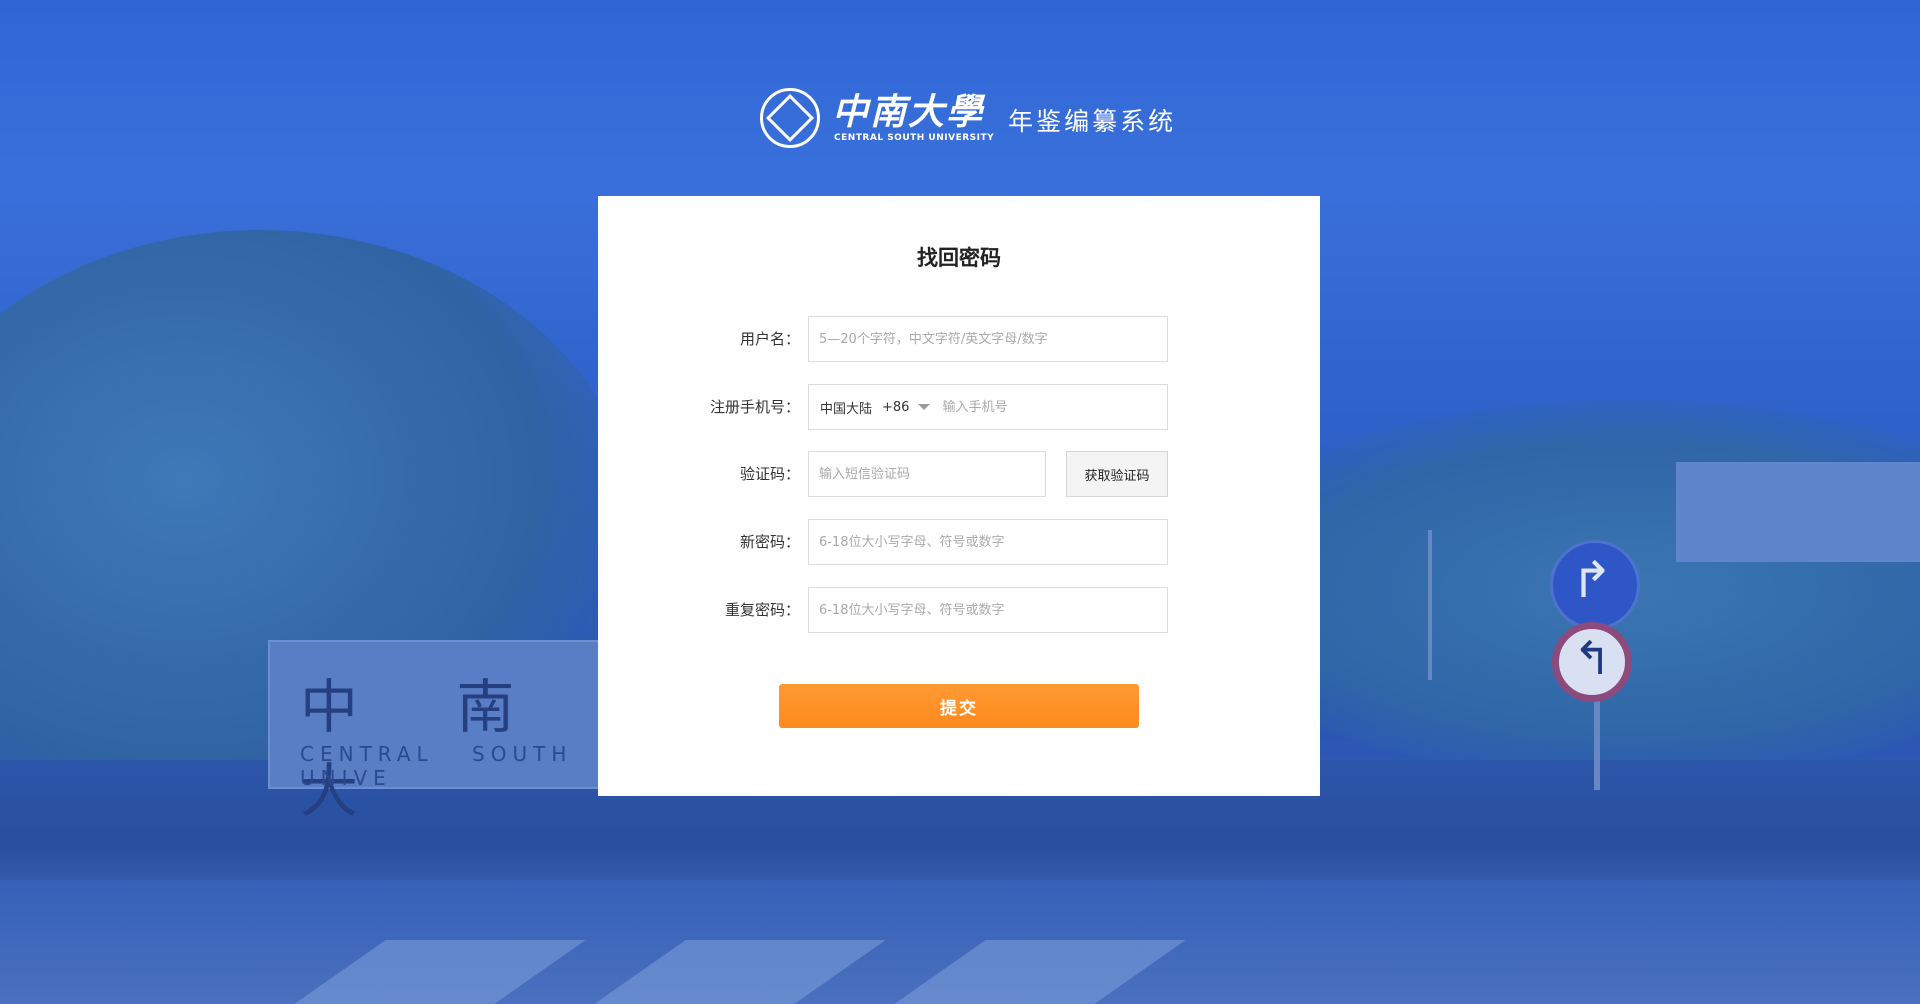 The image size is (1920, 1004). I want to click on university-logo: 中南大學 CENTRAL SOUTH UNIVERSITY, so click(913, 118).